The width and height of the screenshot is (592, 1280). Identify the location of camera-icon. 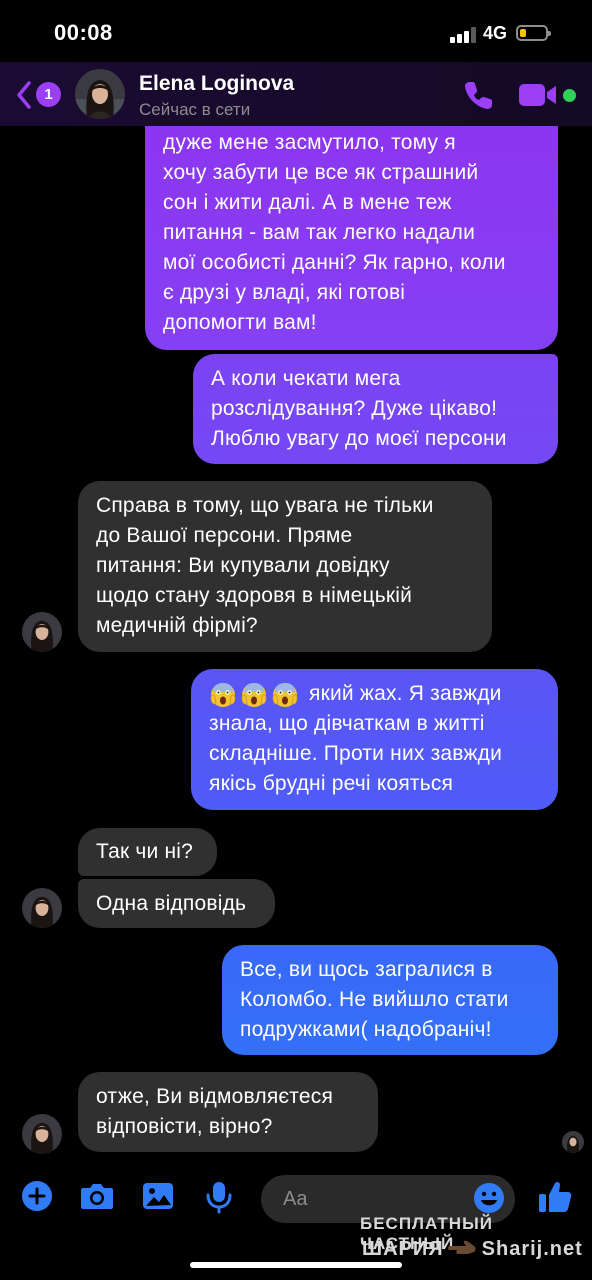
(97, 1196).